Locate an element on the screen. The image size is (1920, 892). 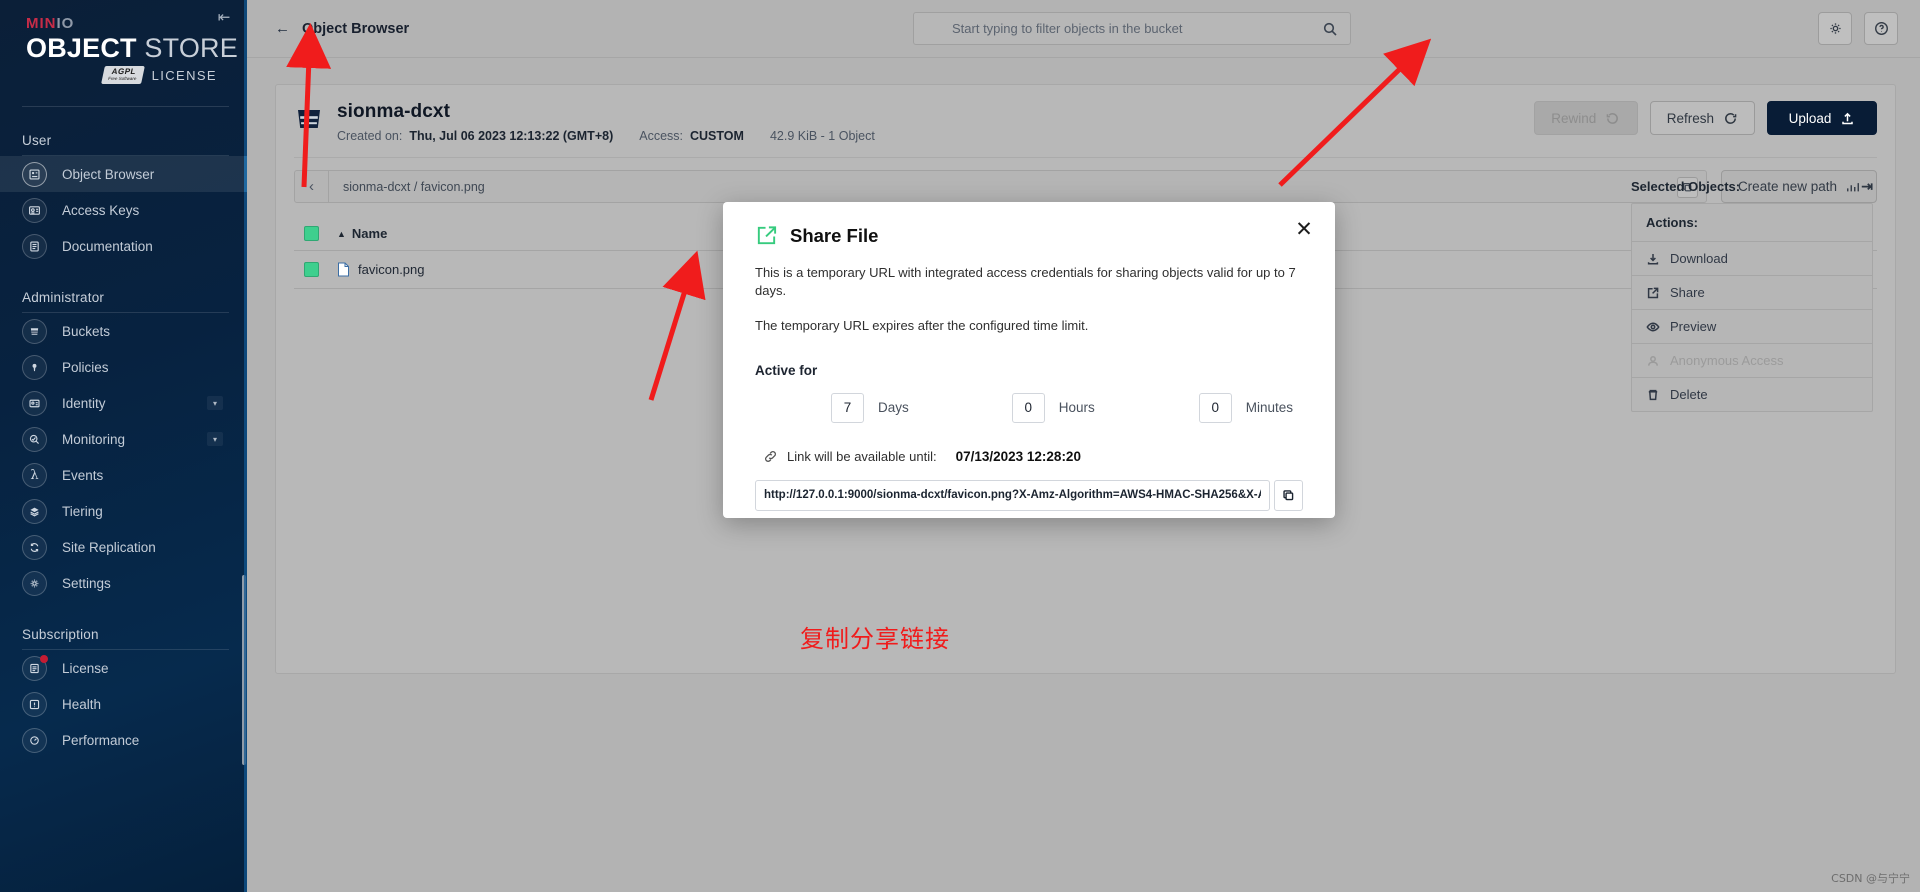
gear-icon is located at coordinates (34, 583).